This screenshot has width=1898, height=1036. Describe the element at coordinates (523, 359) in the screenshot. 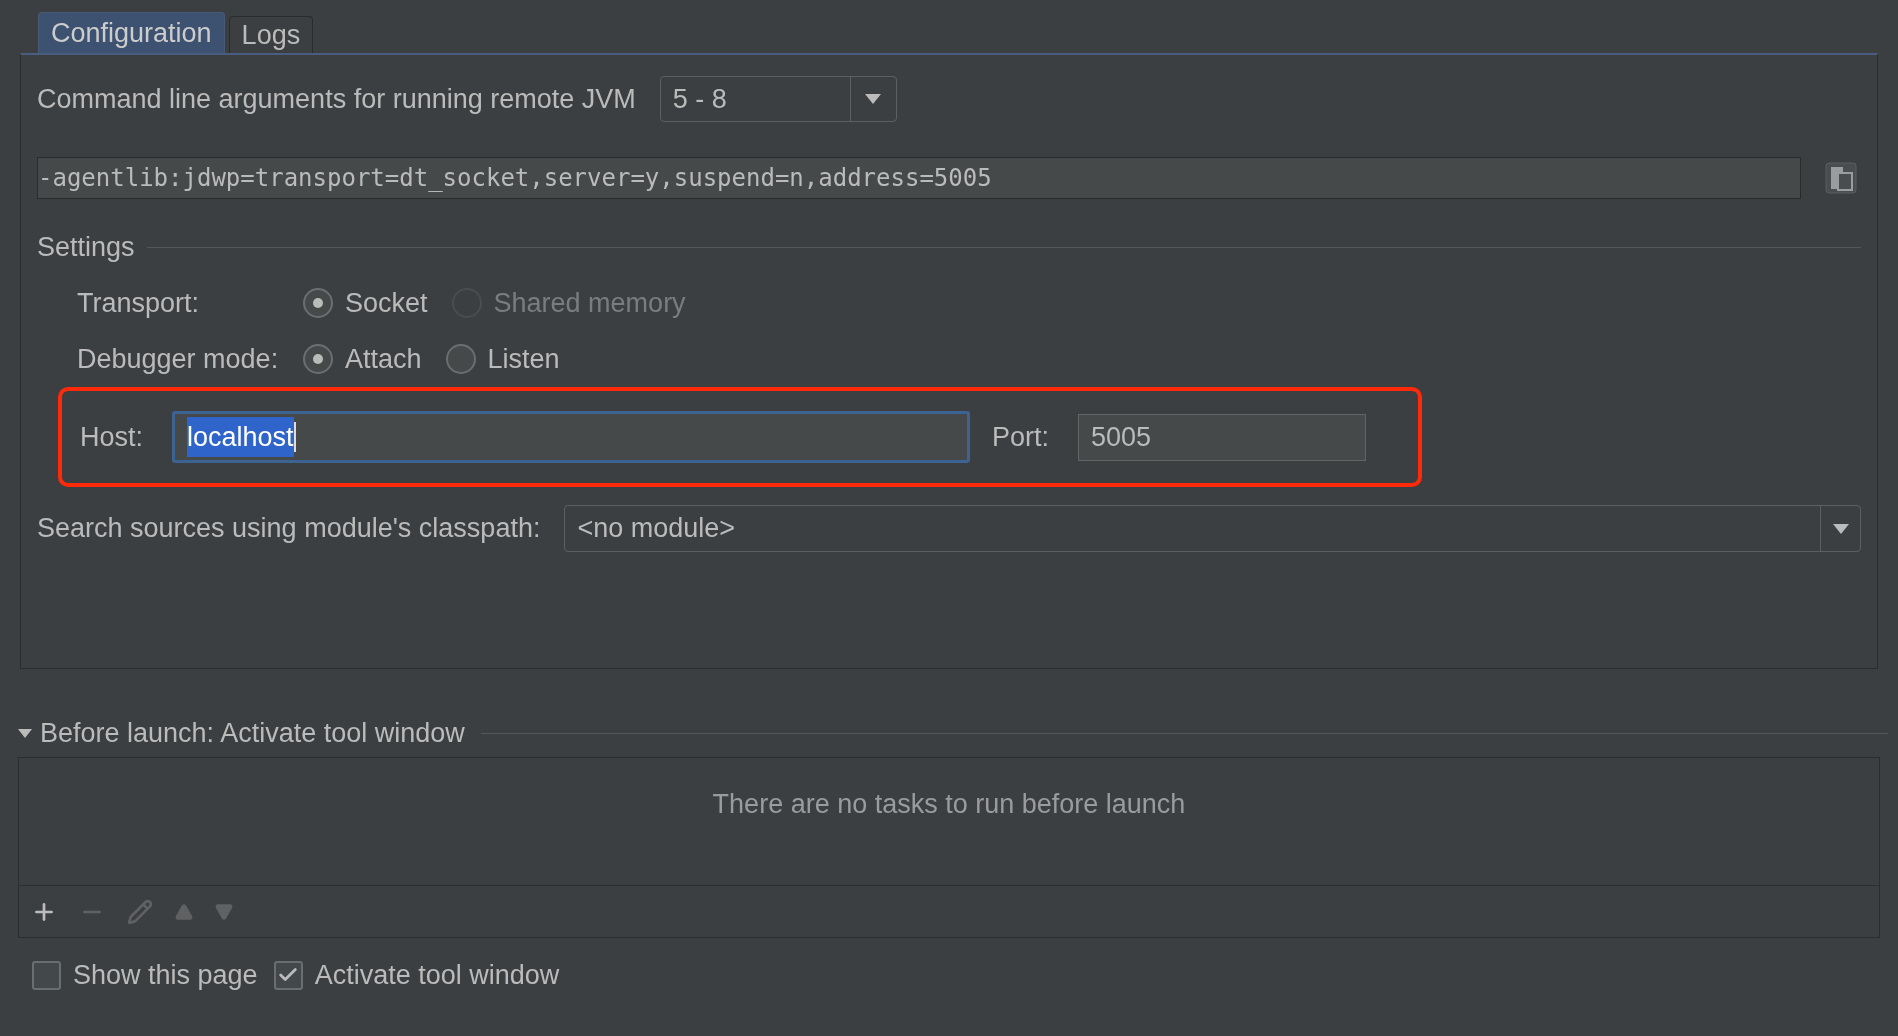

I see `radio-label: Listen` at that location.